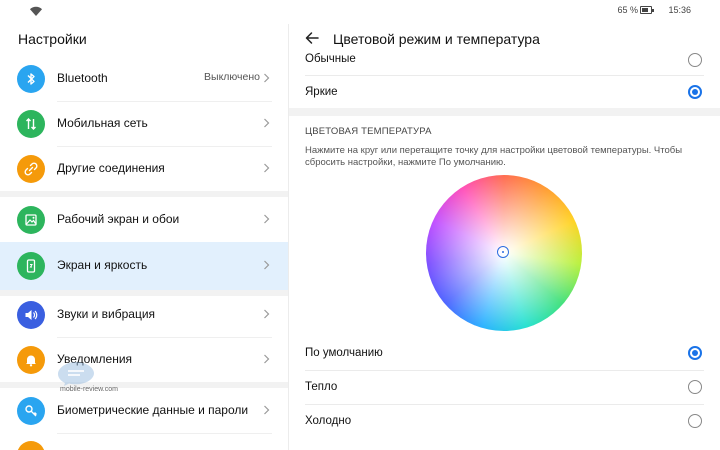 The width and height of the screenshot is (720, 450). What do you see at coordinates (503, 252) in the screenshot?
I see `color-picker-handle` at bounding box center [503, 252].